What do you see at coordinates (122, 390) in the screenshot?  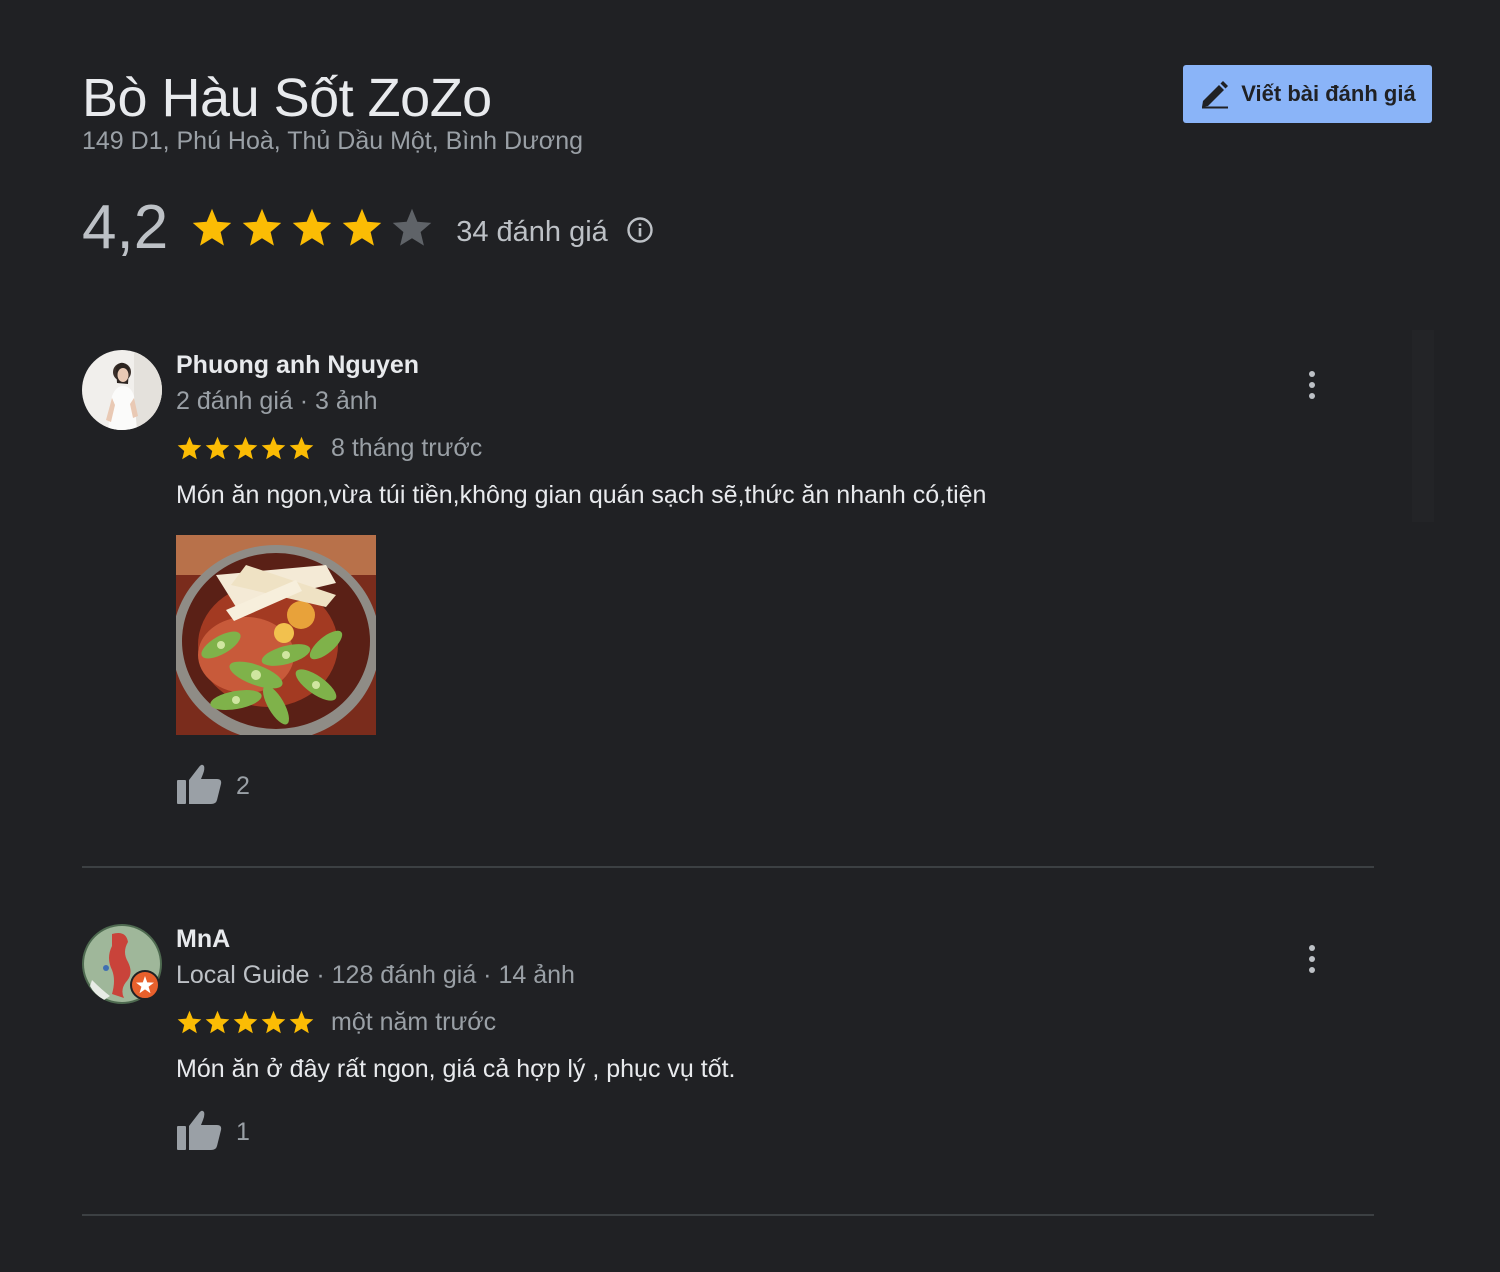 I see `avatar` at bounding box center [122, 390].